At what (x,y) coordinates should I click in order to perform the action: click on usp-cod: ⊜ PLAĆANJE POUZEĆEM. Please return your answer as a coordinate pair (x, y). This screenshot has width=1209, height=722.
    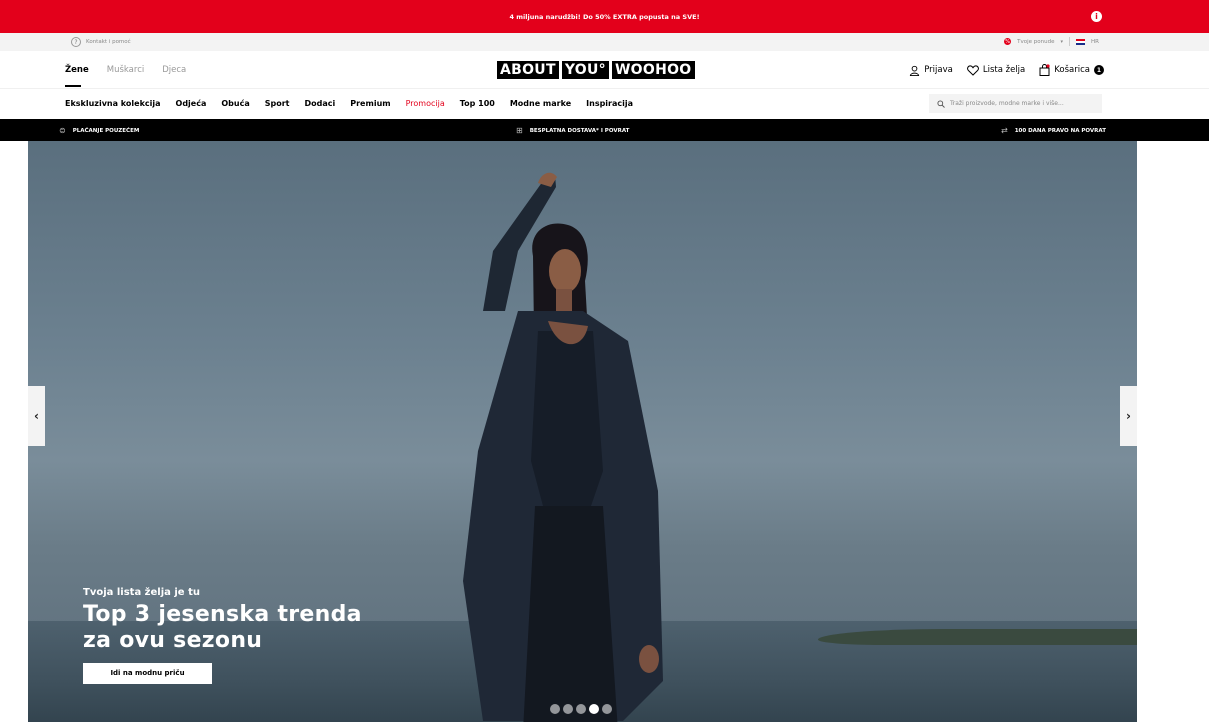
    Looking at the image, I should click on (99, 130).